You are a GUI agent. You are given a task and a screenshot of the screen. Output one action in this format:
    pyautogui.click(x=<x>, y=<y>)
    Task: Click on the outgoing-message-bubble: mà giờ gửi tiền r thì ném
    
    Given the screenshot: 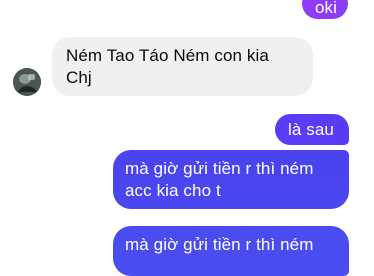 What is the action you would take?
    pyautogui.click(x=231, y=251)
    